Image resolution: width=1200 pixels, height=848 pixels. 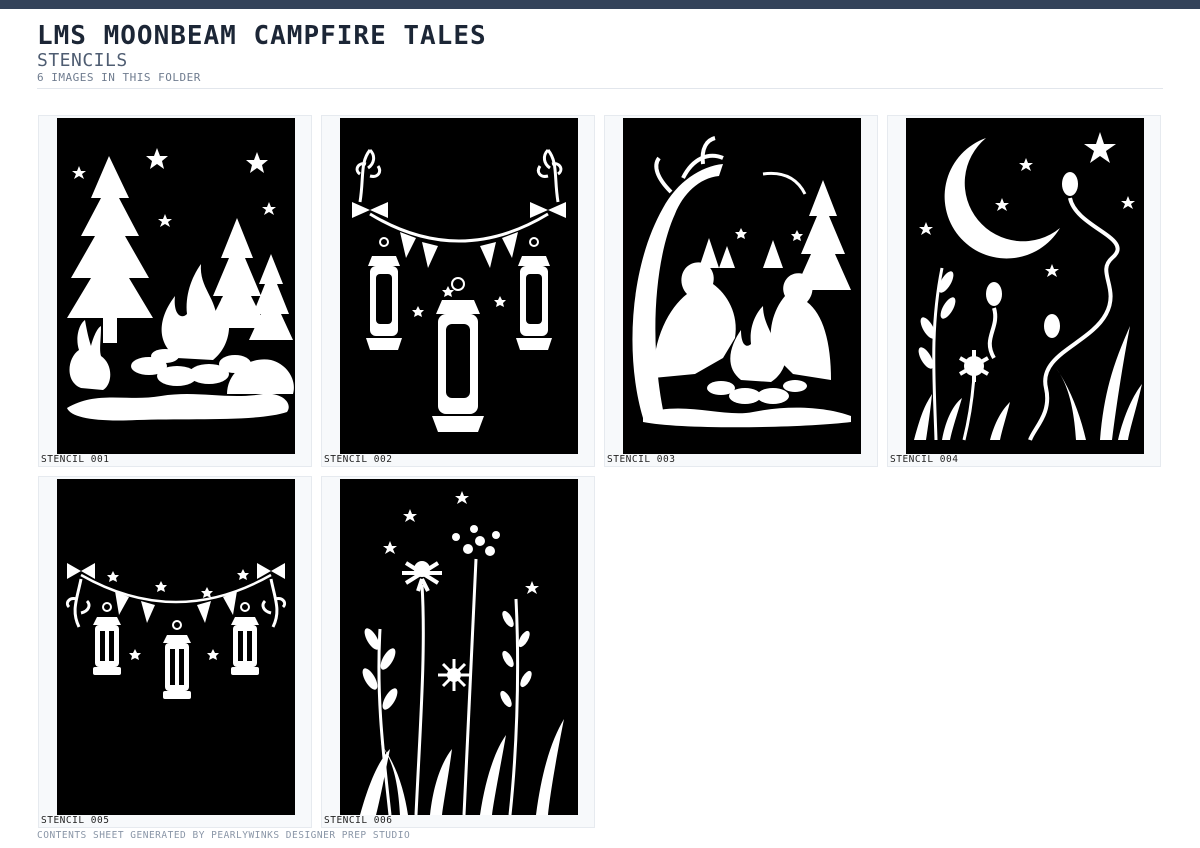 I want to click on stencil-card: STENCIL 004, so click(x=1024, y=291).